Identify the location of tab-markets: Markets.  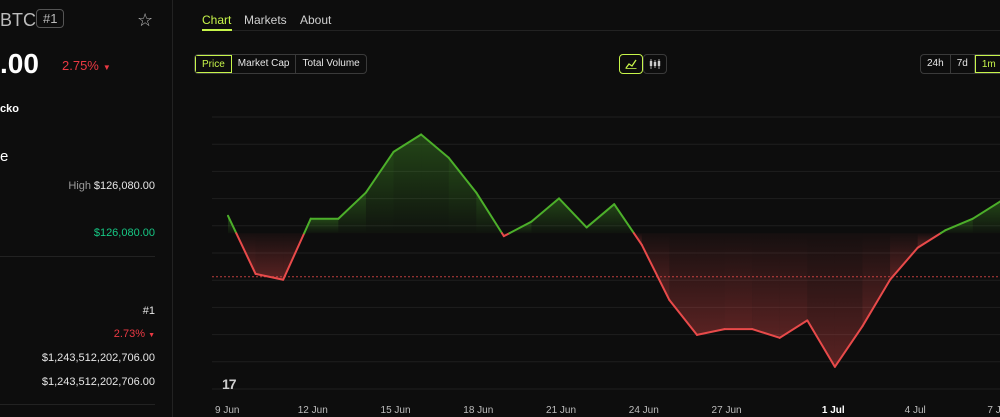
(265, 20).